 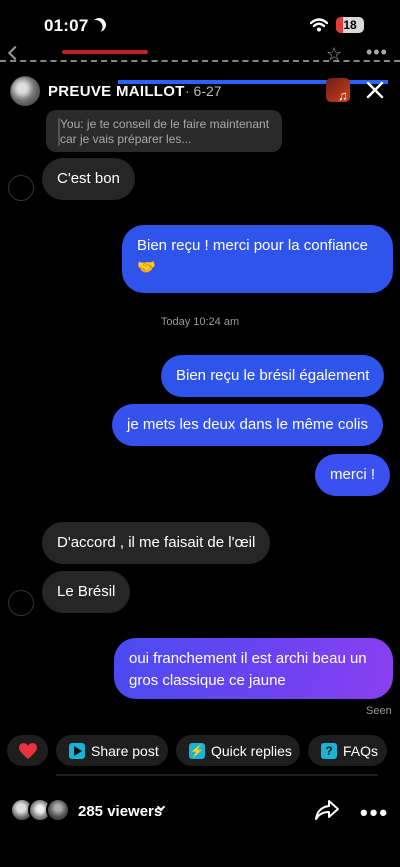 I want to click on story-date: · 6-27, so click(x=203, y=91).